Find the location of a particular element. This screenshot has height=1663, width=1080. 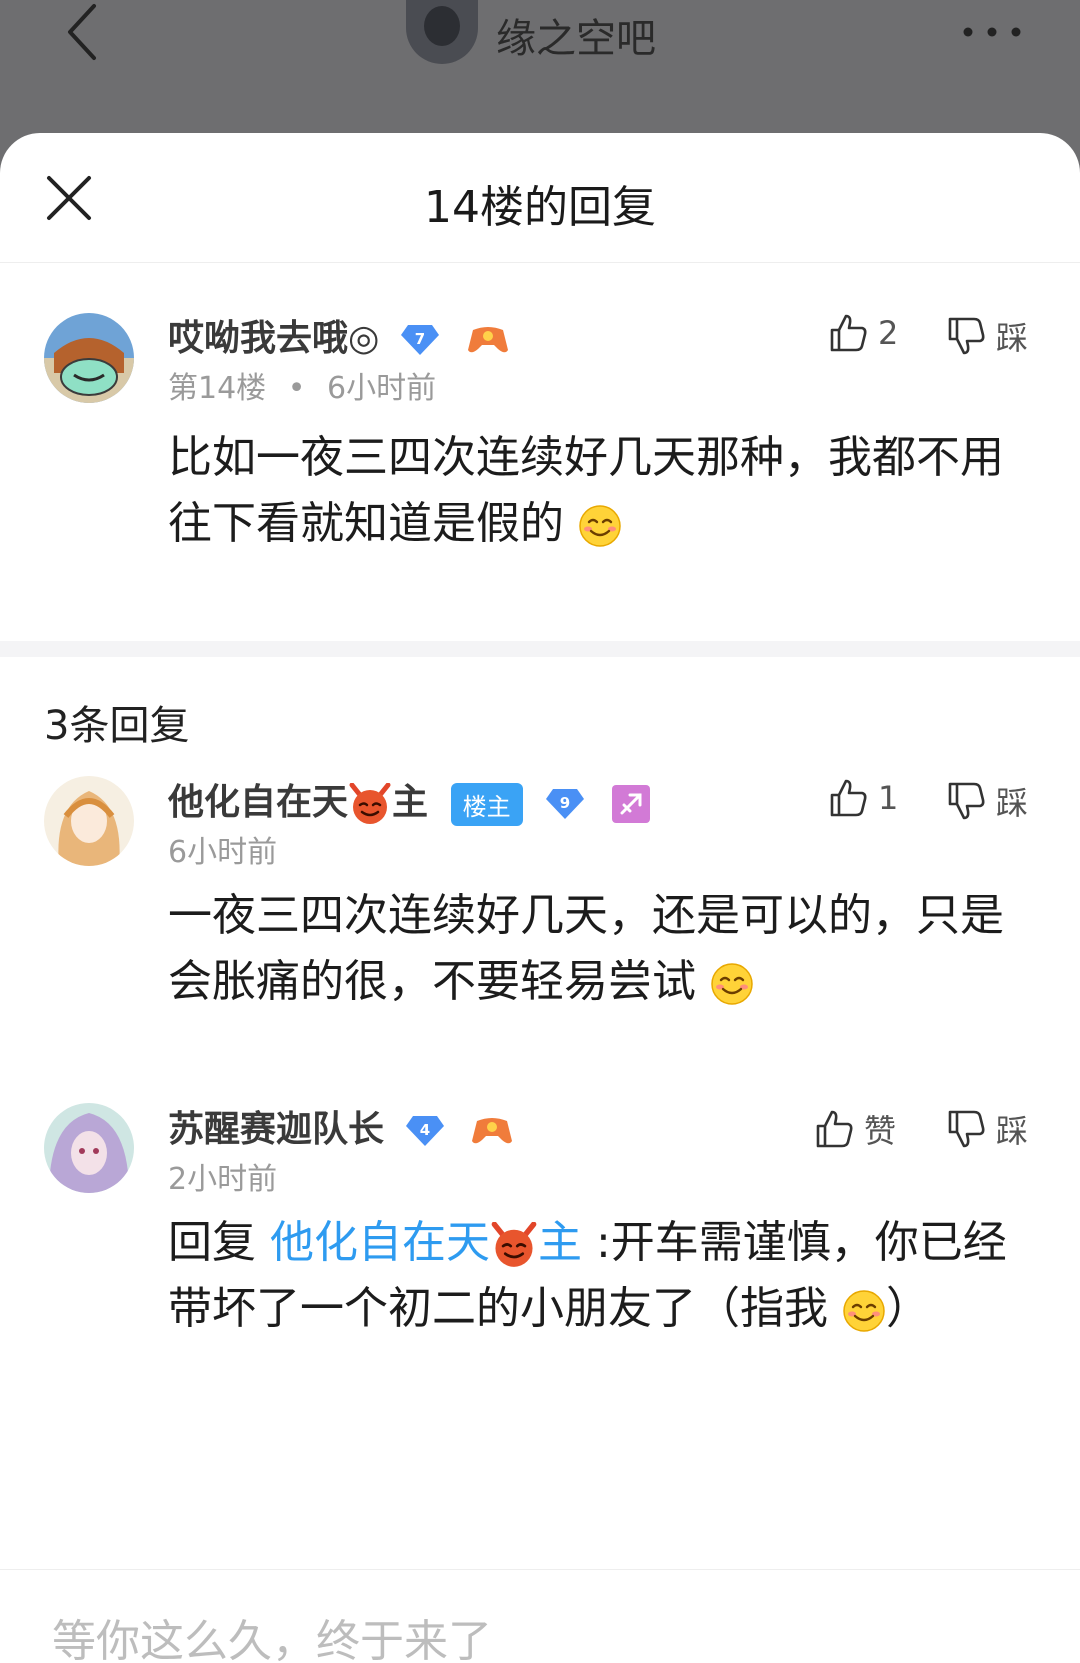

username-text: 苏醒赛迦队长 is located at coordinates (276, 1129).